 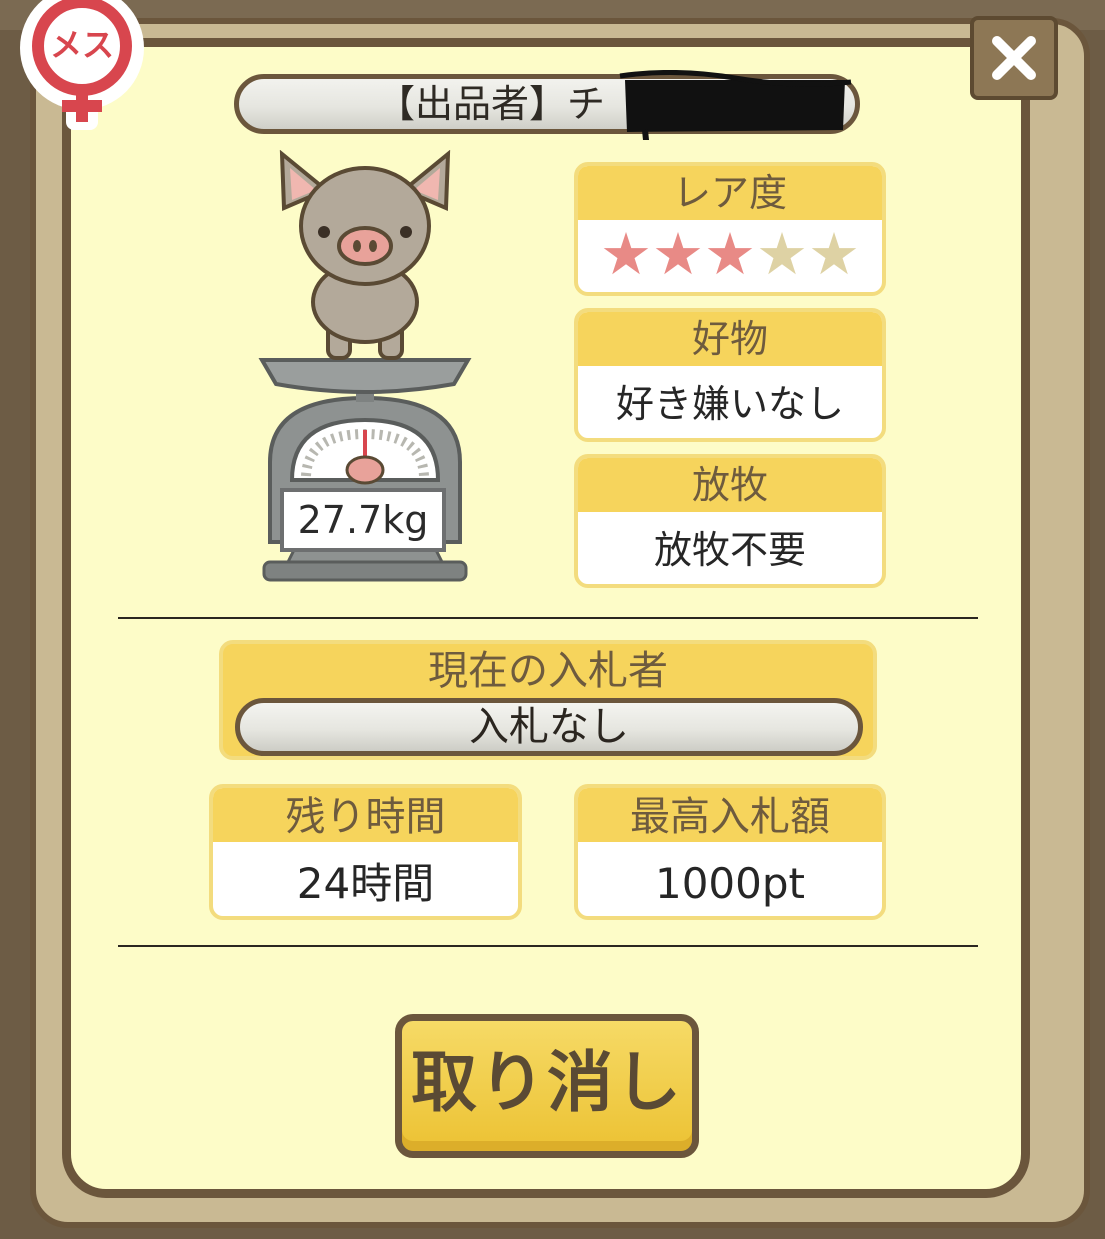 What do you see at coordinates (548, 671) in the screenshot?
I see `current-bidder-title: 現在の入札者` at bounding box center [548, 671].